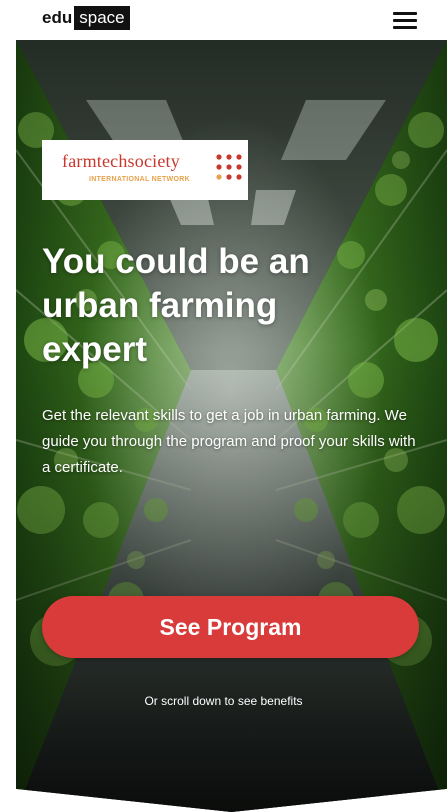 This screenshot has height=812, width=447. I want to click on eduspace-logo: edu space, so click(86, 18).